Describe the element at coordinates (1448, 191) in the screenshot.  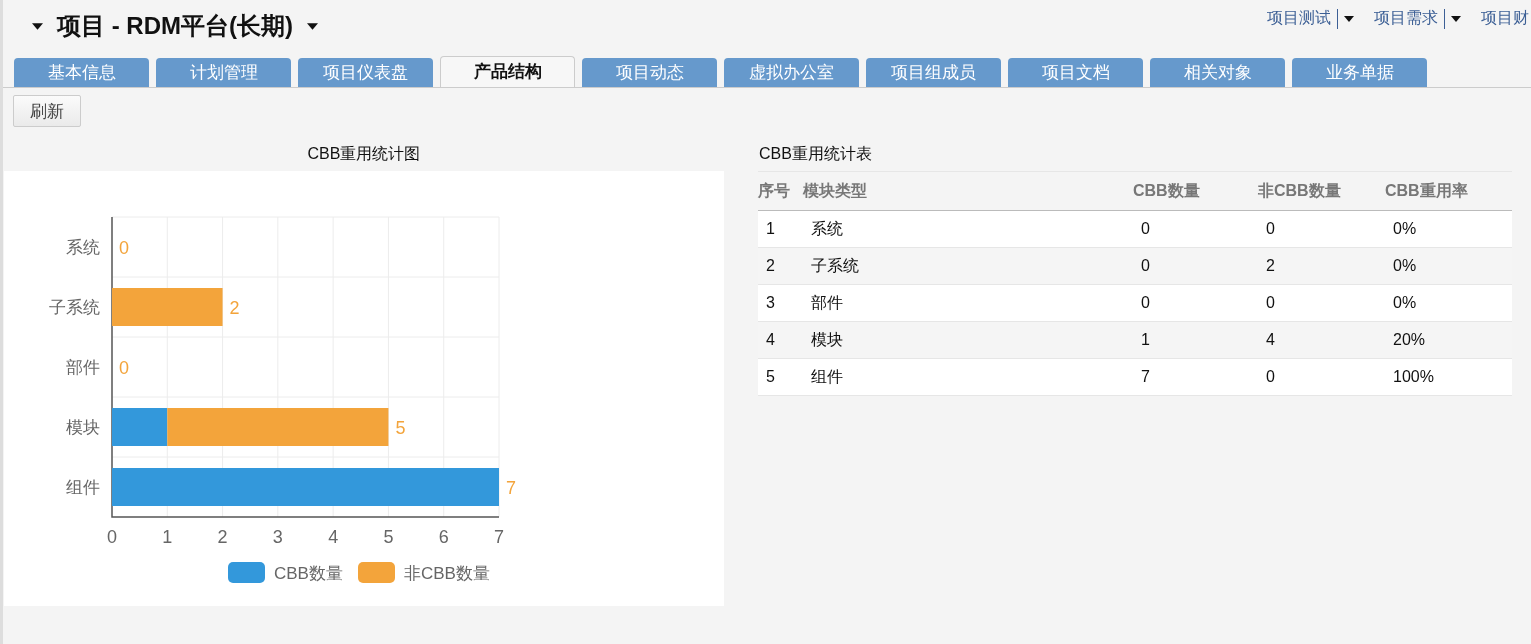
I see `column-header: CBB重用率` at that location.